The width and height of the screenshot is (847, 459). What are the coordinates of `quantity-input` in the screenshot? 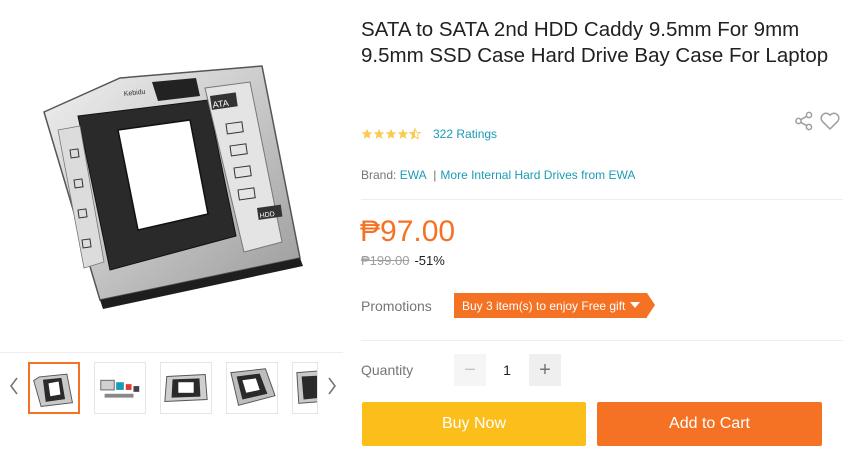 It's located at (507, 370).